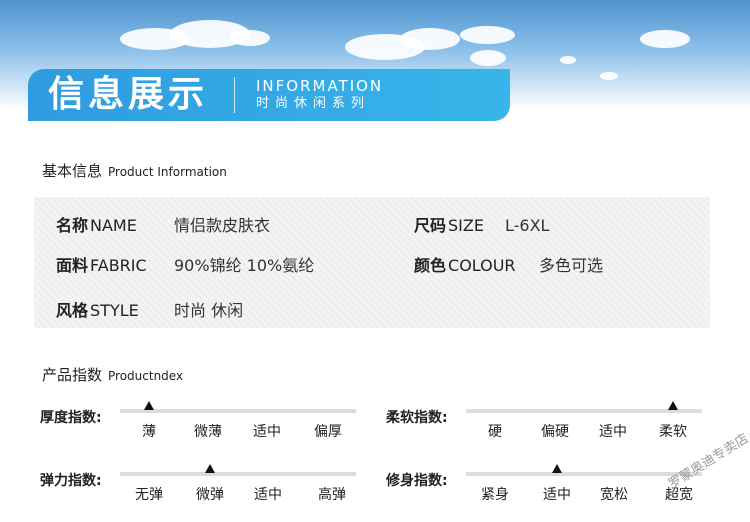 The image size is (750, 522). What do you see at coordinates (328, 432) in the screenshot?
I see `index-option: 偏厚` at bounding box center [328, 432].